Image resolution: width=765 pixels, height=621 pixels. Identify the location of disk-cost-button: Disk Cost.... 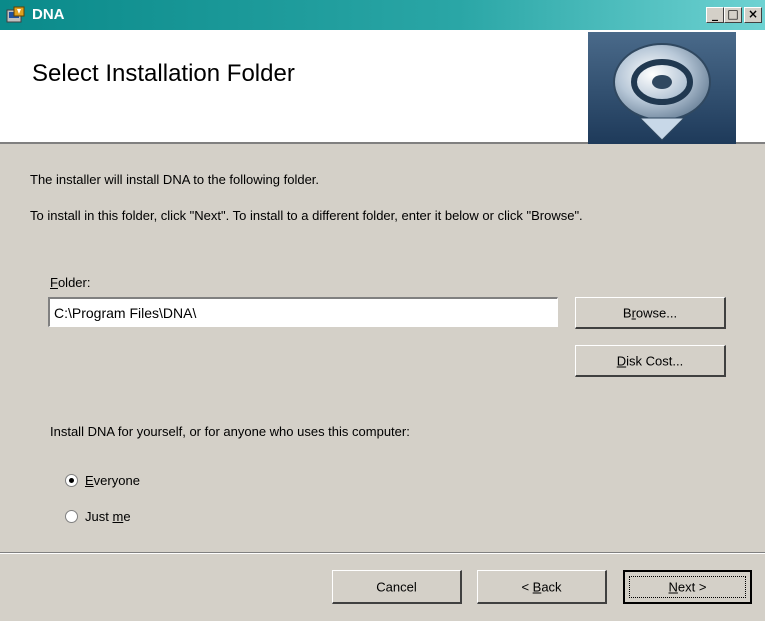
(650, 361).